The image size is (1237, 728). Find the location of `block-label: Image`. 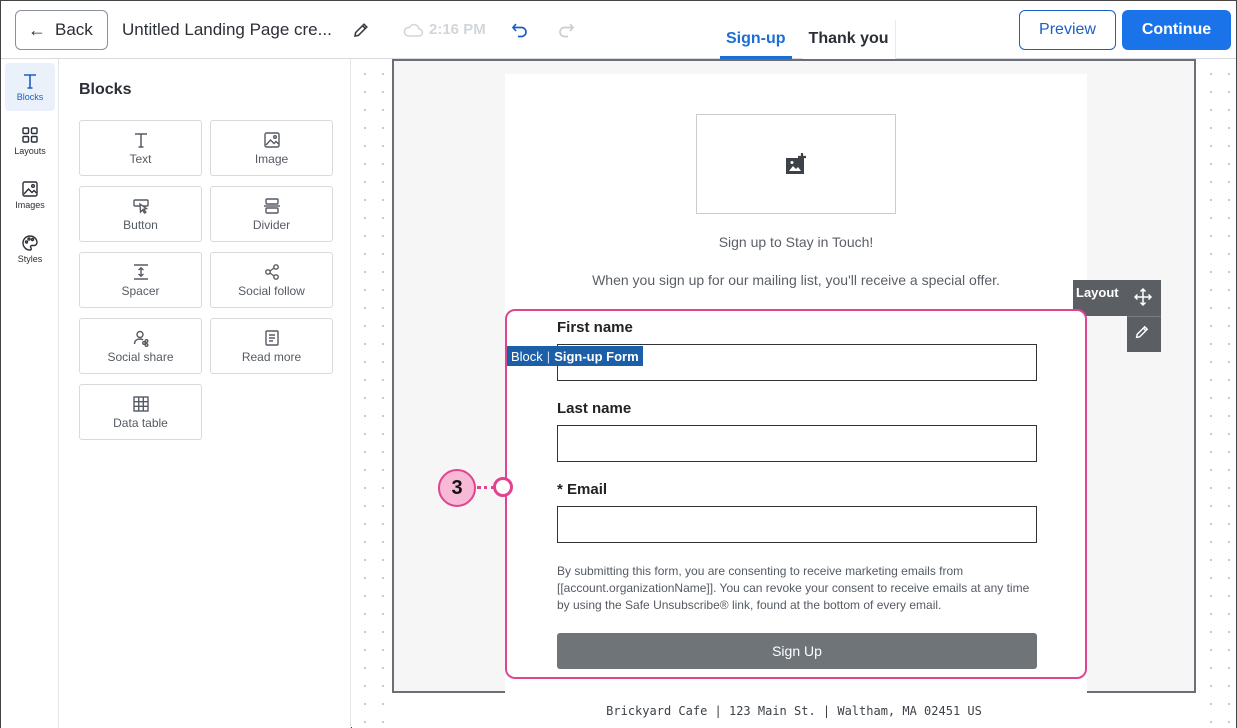

block-label: Image is located at coordinates (271, 158).